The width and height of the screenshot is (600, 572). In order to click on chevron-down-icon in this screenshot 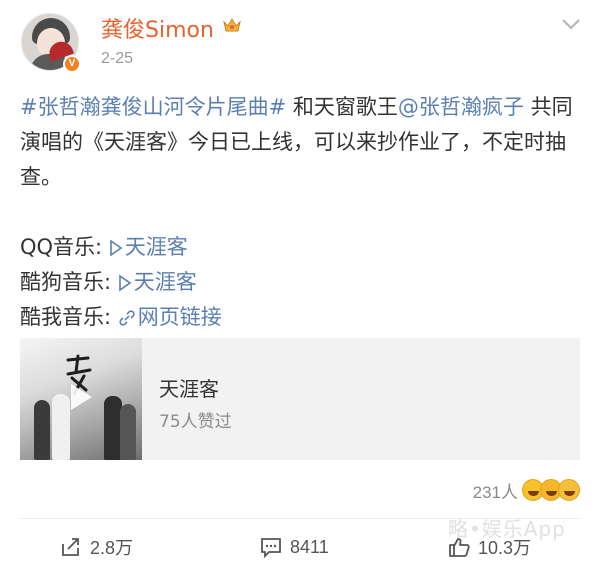, I will do `click(571, 24)`.